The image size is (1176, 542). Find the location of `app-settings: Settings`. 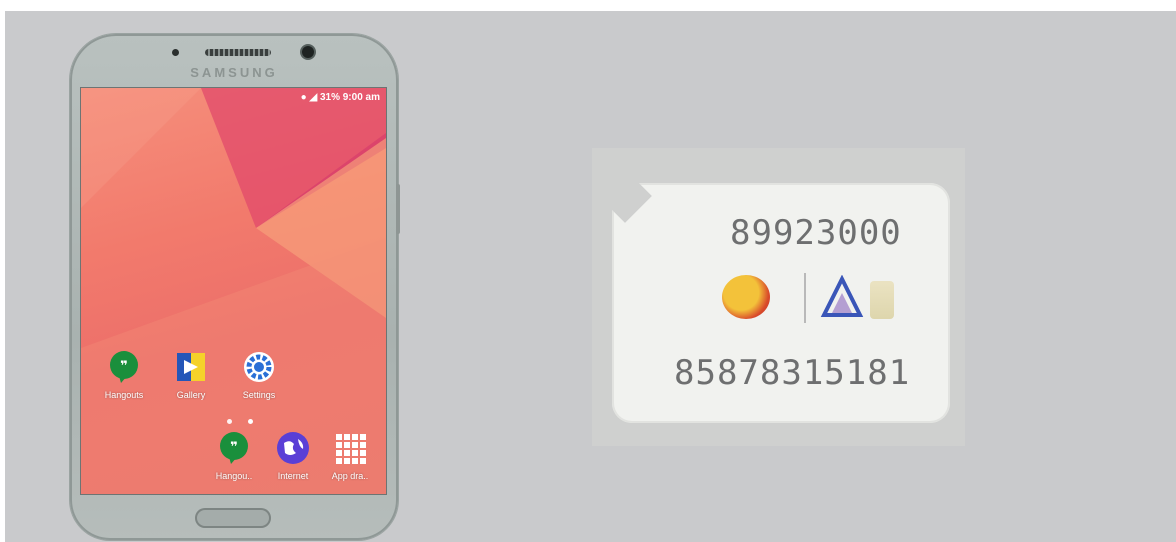

app-settings: Settings is located at coordinates (259, 375).